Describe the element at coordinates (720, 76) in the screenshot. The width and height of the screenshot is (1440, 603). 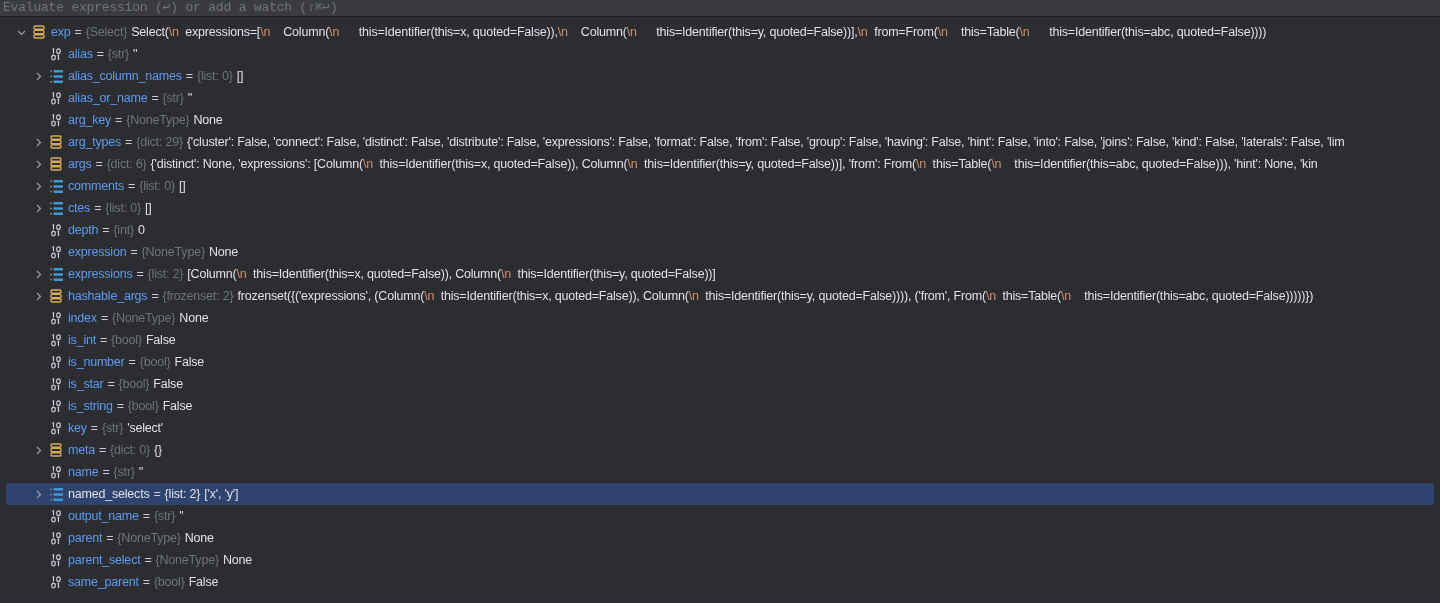
I see `variable-row: alias_column_names = {list: 0} []` at that location.